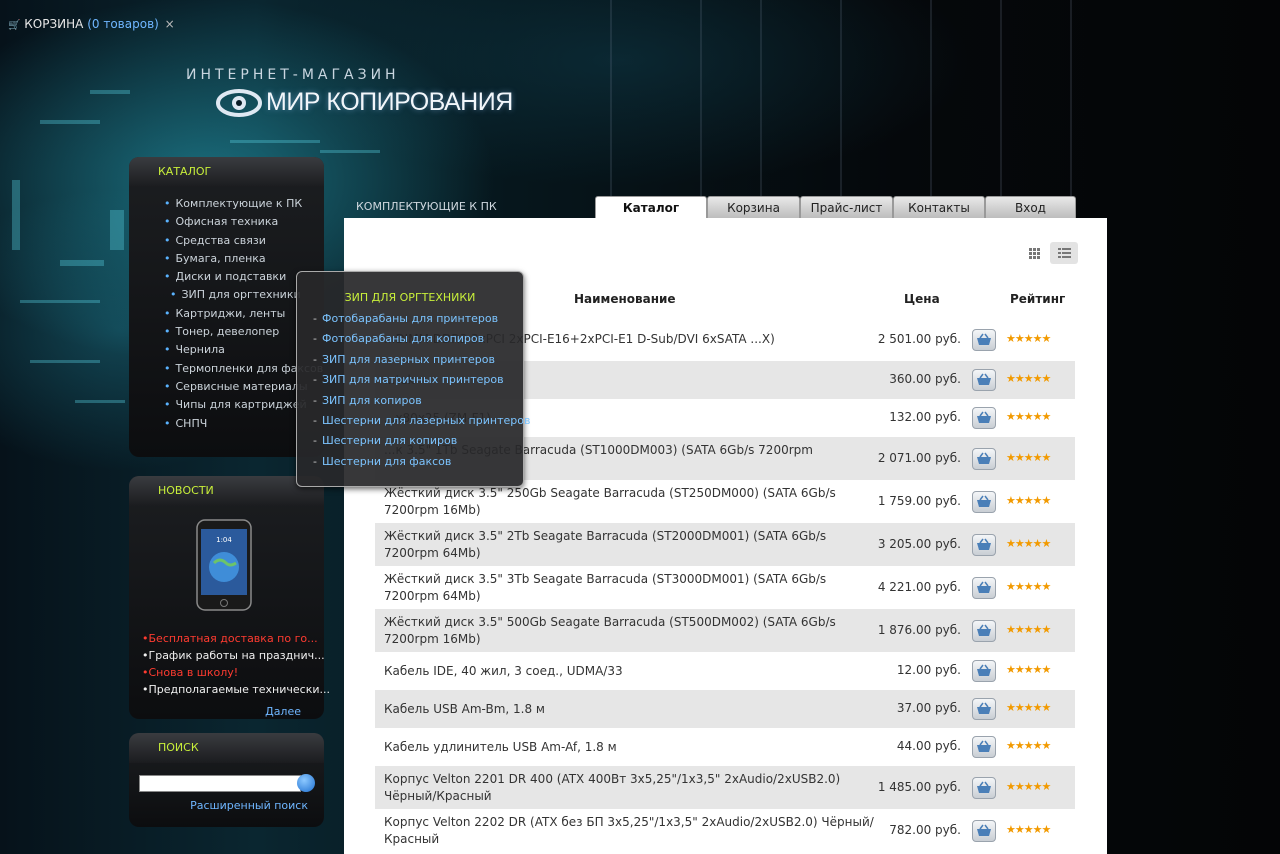 The height and width of the screenshot is (854, 1280). I want to click on submenu-item: - Шестерни для факсов, so click(421, 463).